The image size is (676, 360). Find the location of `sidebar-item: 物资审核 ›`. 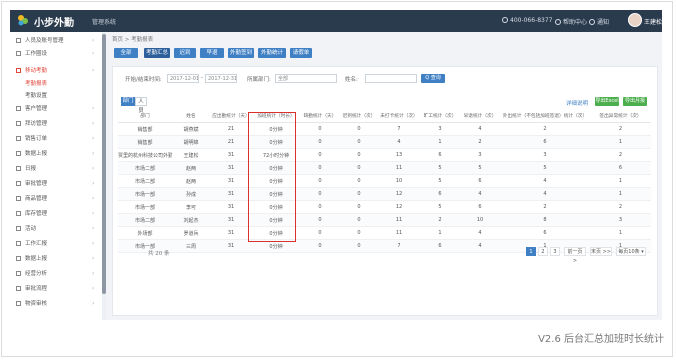

sidebar-item: 物资审核 › is located at coordinates (56, 304).